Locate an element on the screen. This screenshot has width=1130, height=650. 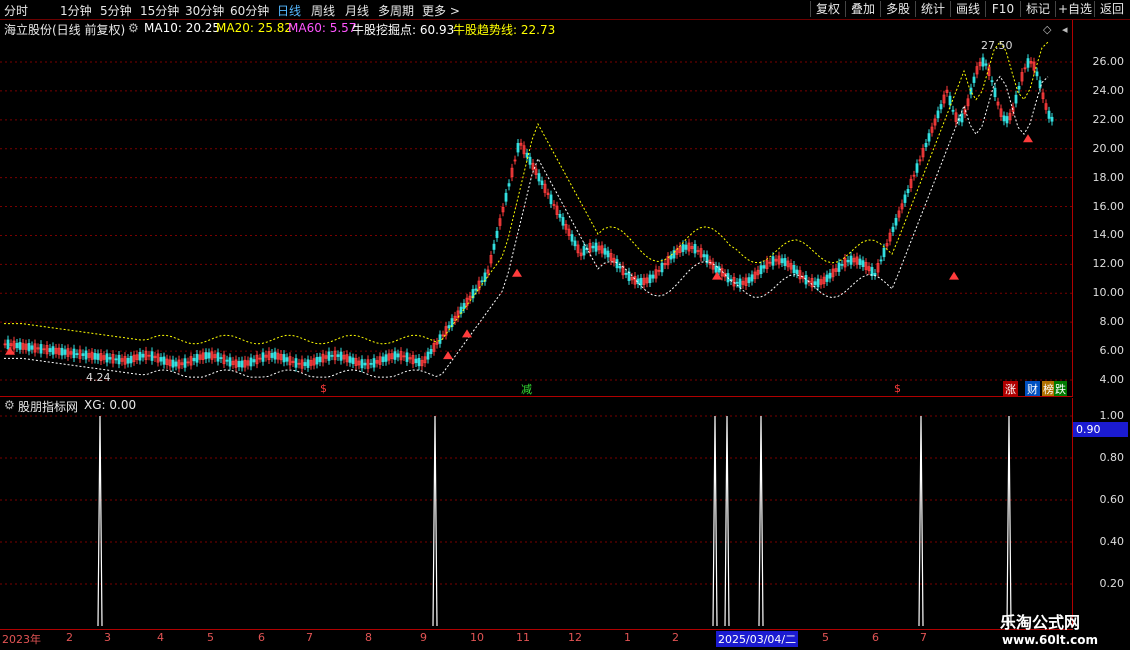
period-tab-15min: 15分钟 is located at coordinates (159, 10).